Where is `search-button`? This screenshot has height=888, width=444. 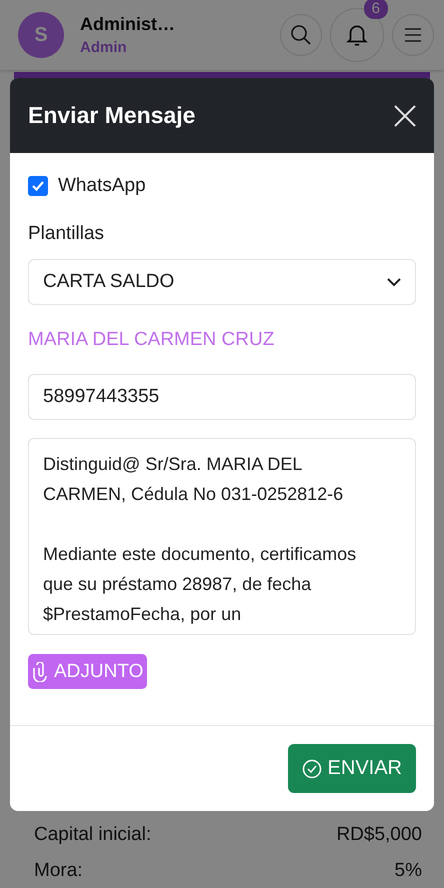
search-button is located at coordinates (301, 35).